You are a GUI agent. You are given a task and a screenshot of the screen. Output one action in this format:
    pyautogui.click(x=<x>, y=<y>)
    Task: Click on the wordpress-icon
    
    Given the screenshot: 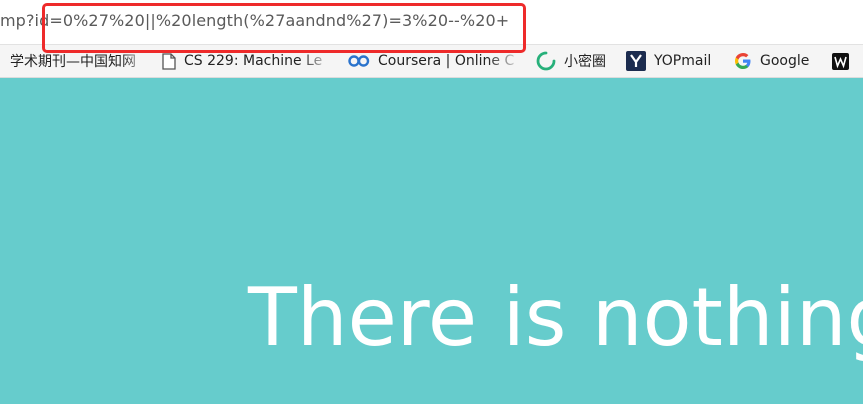 What is the action you would take?
    pyautogui.click(x=840, y=61)
    